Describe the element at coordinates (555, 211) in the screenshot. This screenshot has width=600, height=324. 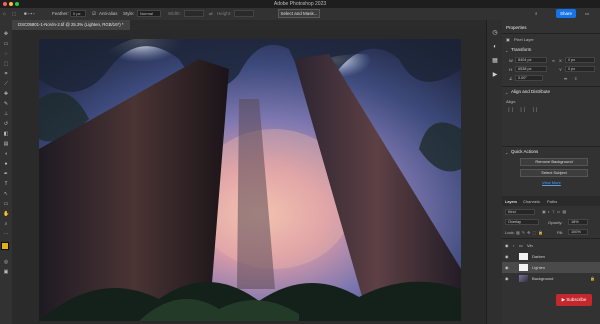
I see `filter-icons: ▣◐T▭▦` at that location.